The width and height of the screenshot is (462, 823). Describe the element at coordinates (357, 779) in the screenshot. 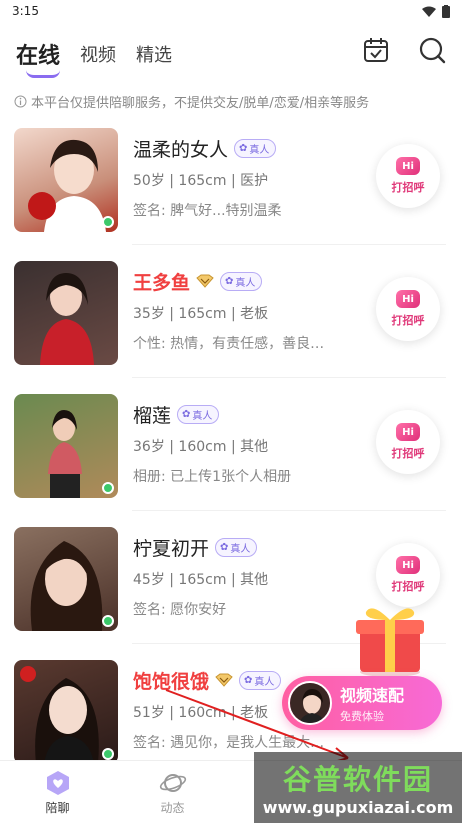

I see `watermark-title: 谷普软件园` at that location.